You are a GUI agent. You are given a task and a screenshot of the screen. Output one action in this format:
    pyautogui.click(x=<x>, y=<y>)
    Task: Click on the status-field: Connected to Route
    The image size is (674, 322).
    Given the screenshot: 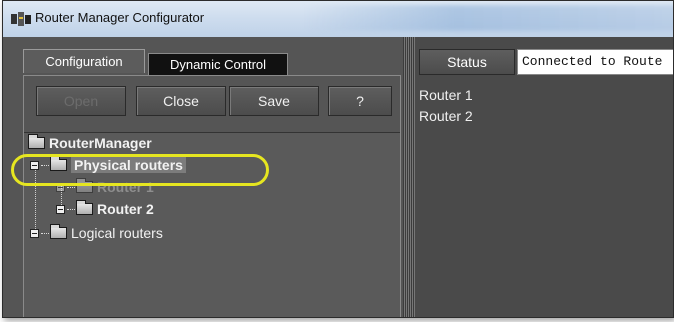 What is the action you would take?
    pyautogui.click(x=595, y=62)
    